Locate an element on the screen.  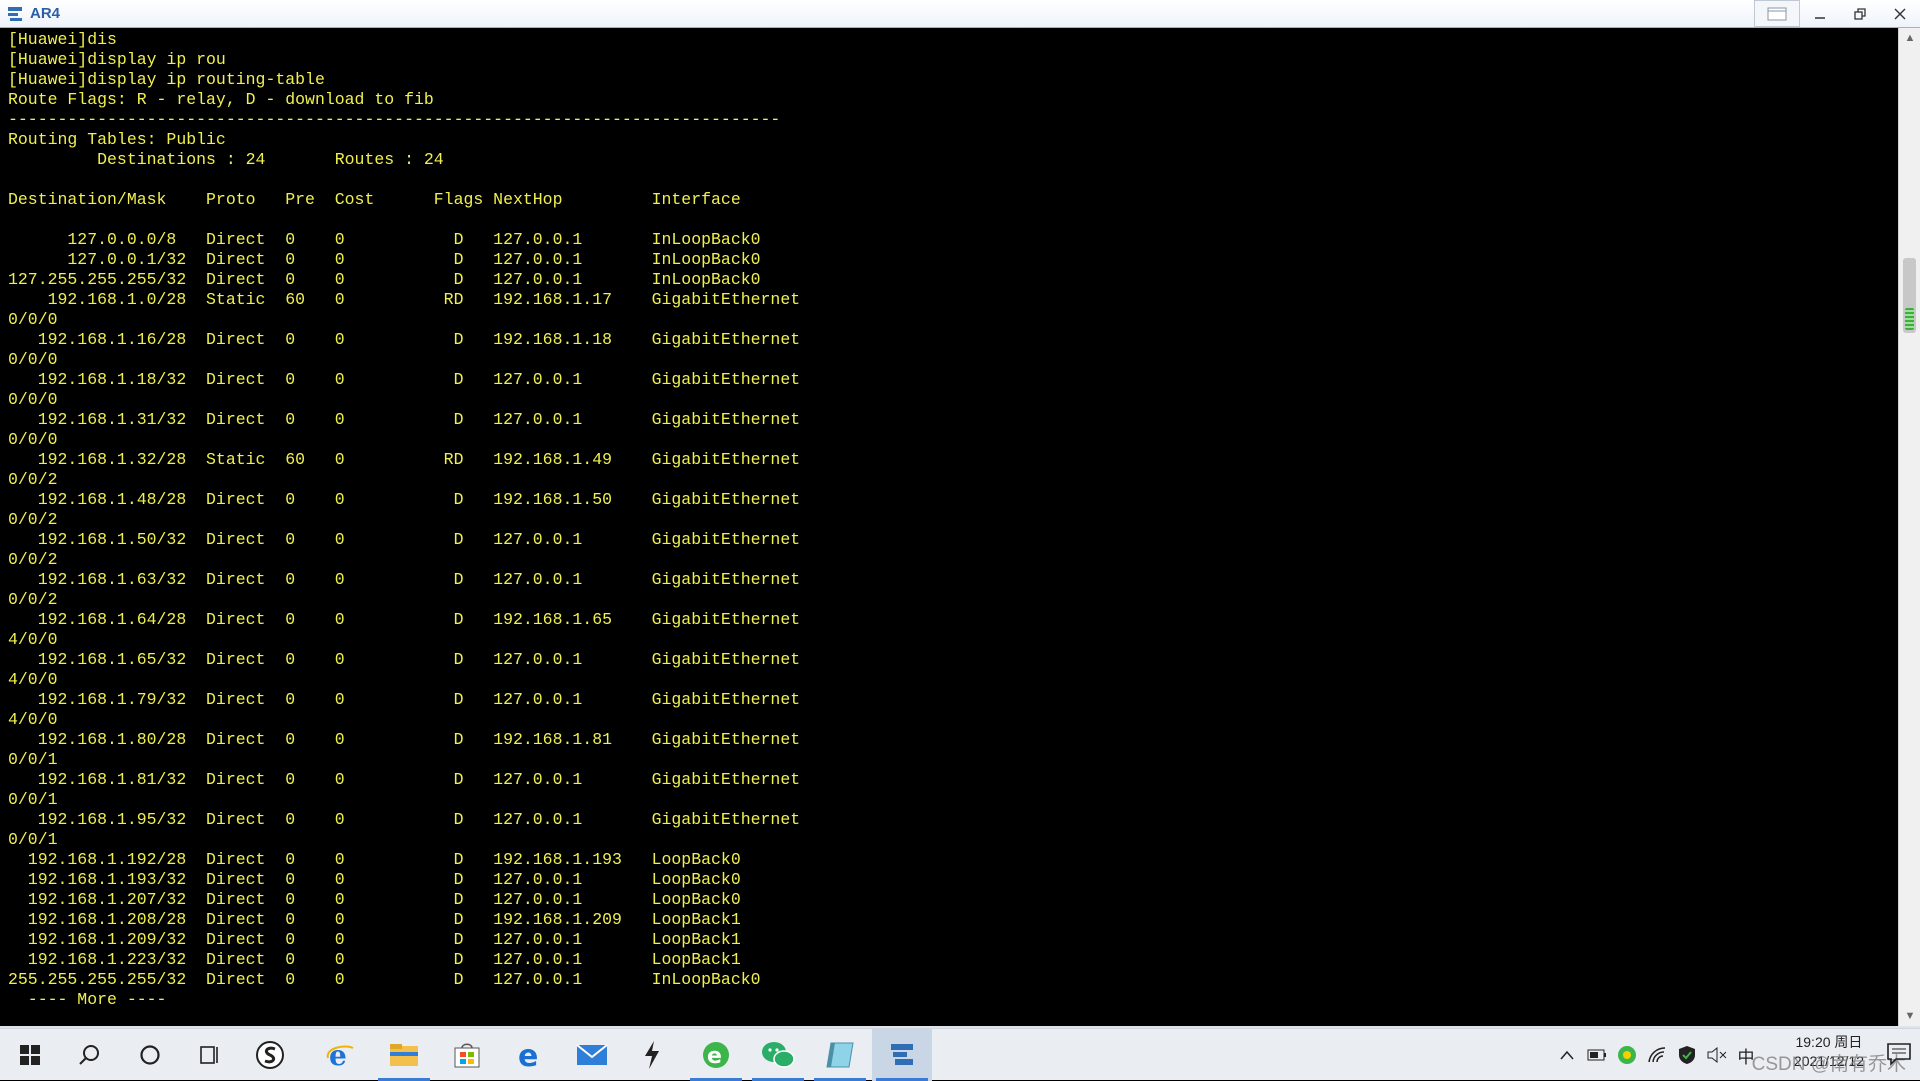
taskbar-browser-360: e is located at coordinates (716, 1055).